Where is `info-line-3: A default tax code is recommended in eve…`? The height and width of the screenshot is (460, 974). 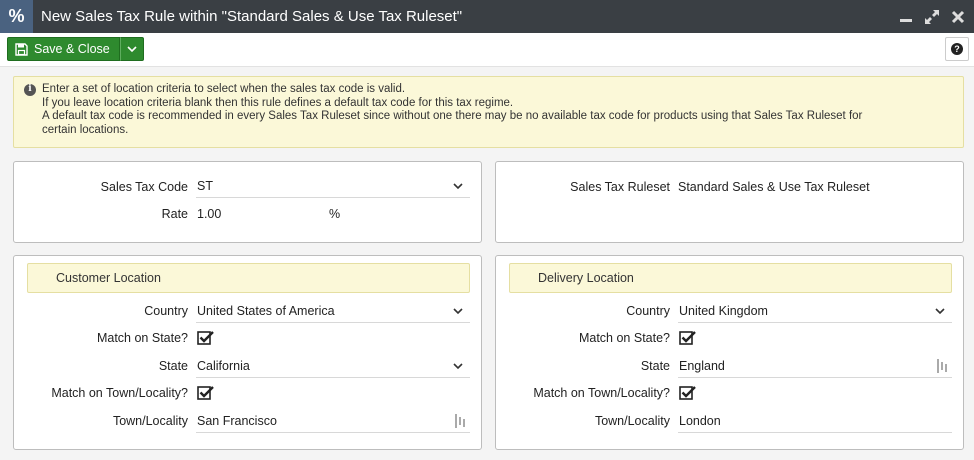
info-line-3: A default tax code is recommended in eve… is located at coordinates (452, 116).